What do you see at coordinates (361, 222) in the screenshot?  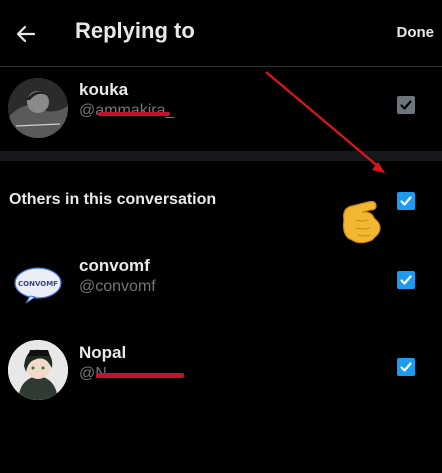 I see `pointing-hand-icon` at bounding box center [361, 222].